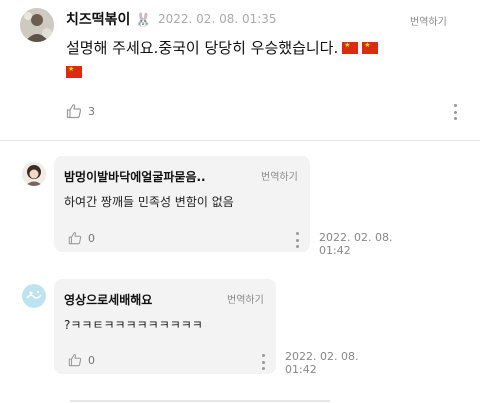 The height and width of the screenshot is (403, 480). Describe the element at coordinates (108, 299) in the screenshot. I see `reply-author: 영상으로세배해요` at that location.